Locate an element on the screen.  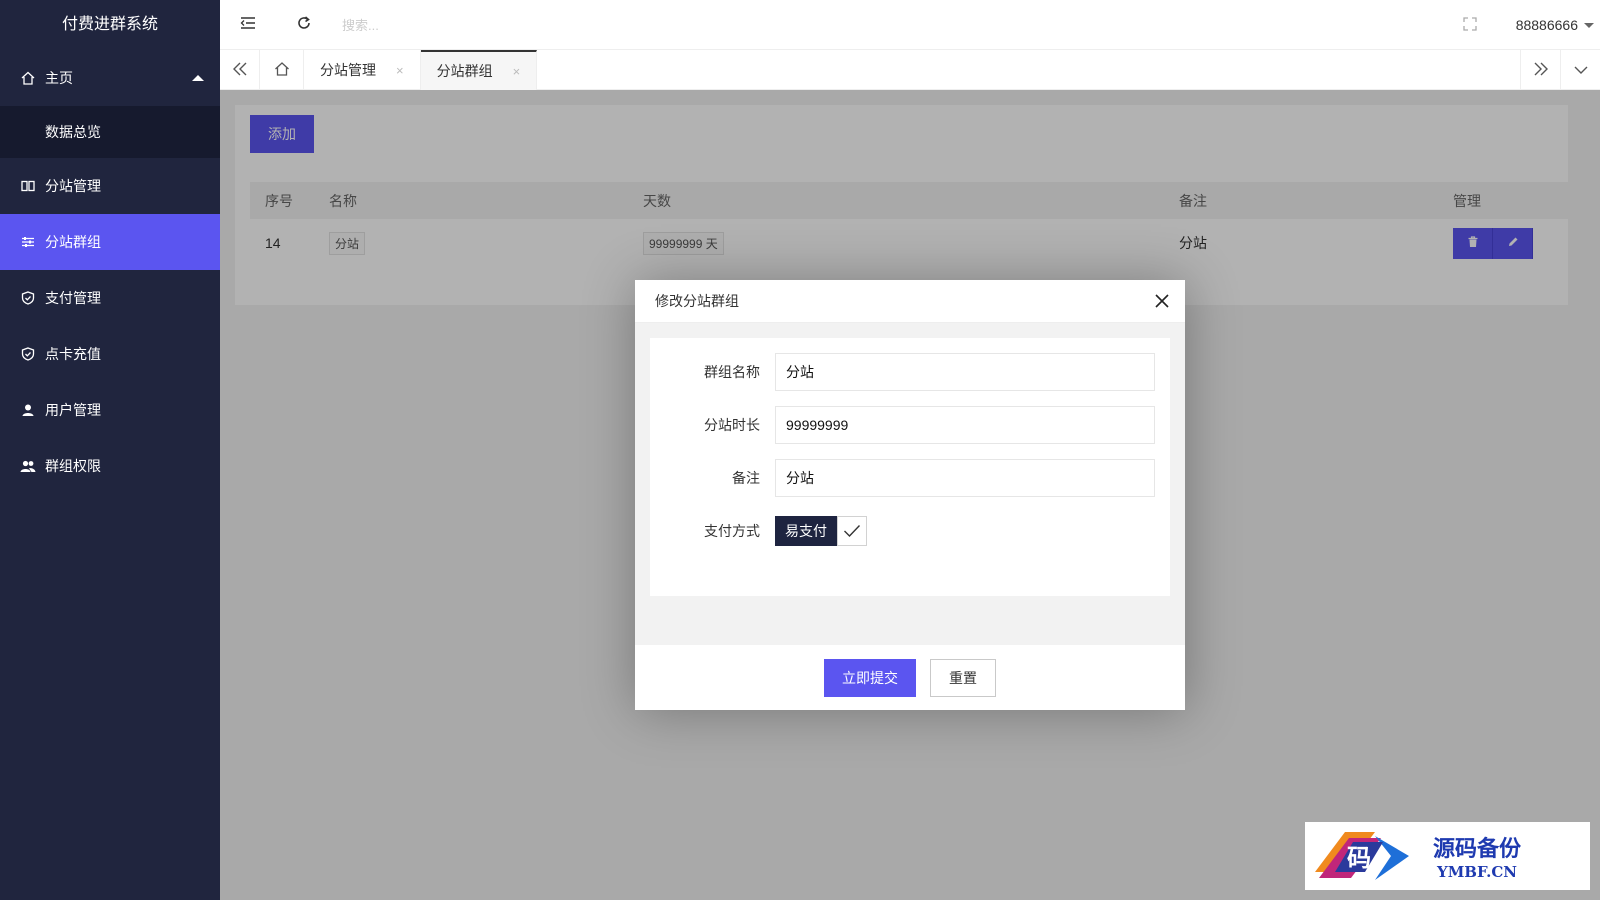
double-chevron-right-icon is located at coordinates (1541, 70).